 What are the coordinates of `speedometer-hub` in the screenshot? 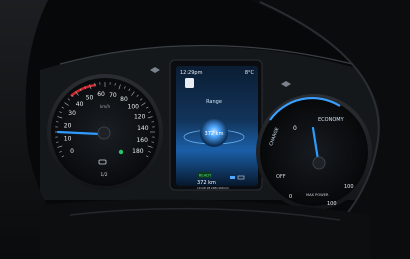 It's located at (104, 133).